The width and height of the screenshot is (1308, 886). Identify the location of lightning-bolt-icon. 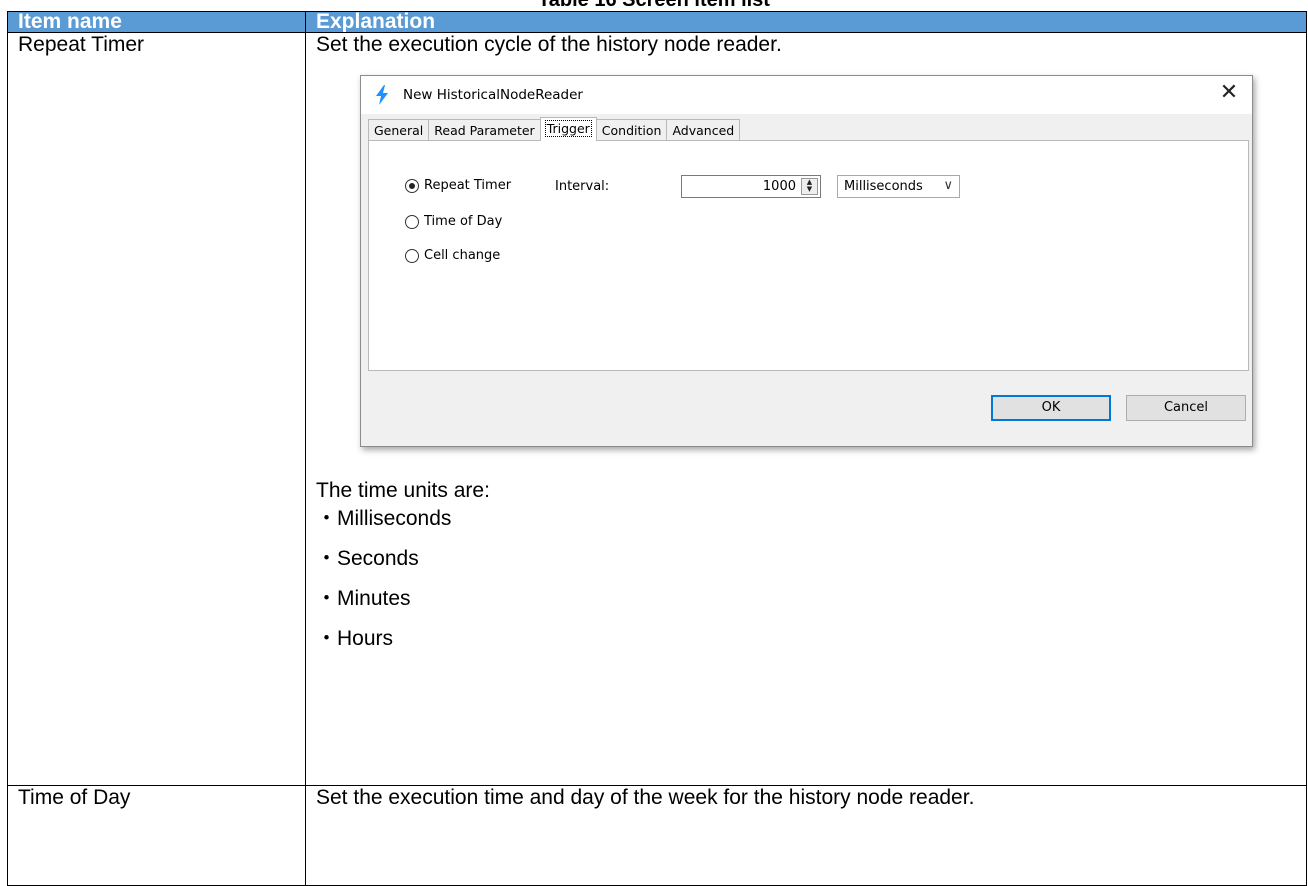
(382, 95).